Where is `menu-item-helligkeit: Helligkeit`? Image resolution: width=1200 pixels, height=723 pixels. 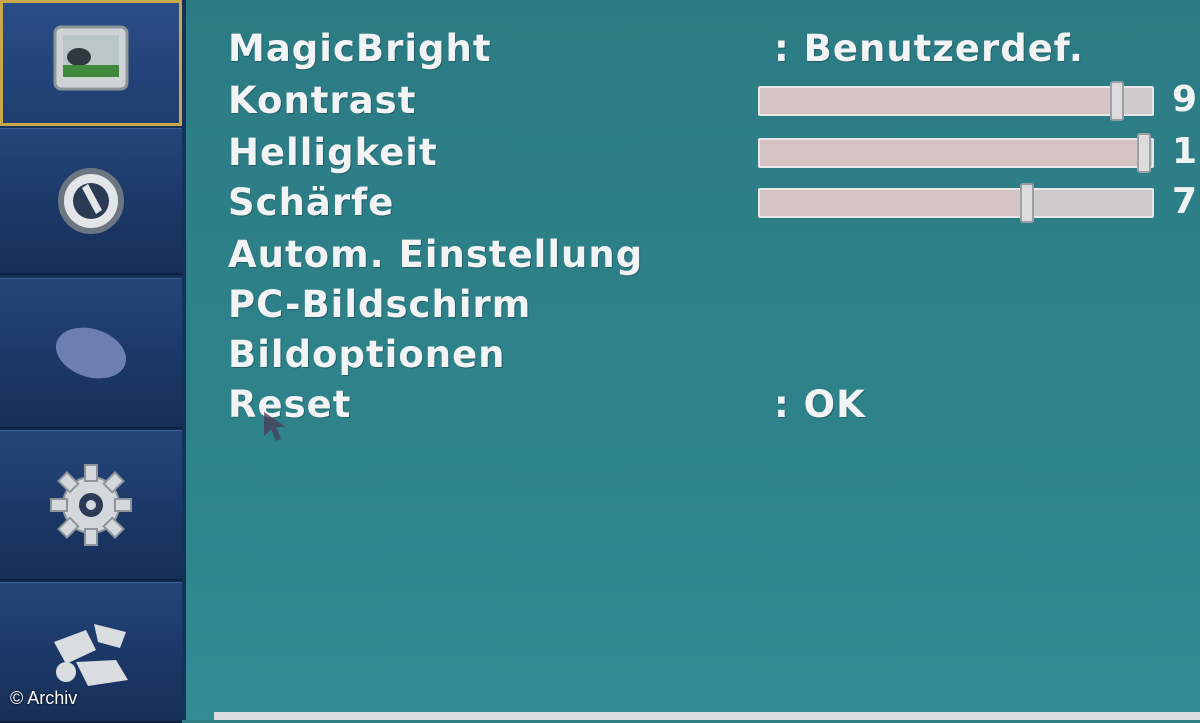
menu-item-helligkeit: Helligkeit is located at coordinates (333, 153).